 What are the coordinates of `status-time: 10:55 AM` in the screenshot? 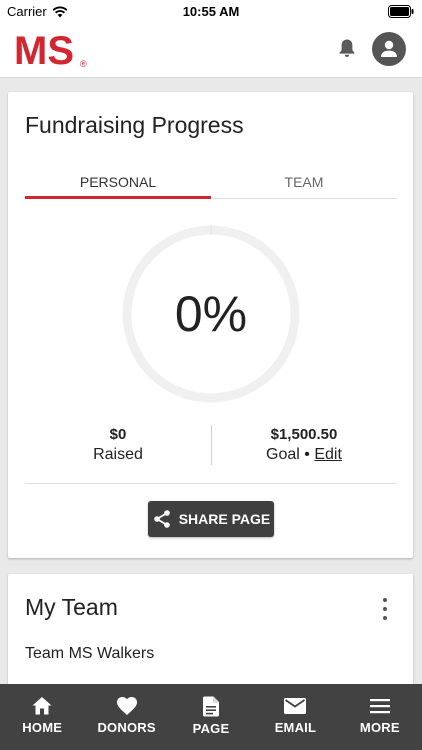 It's located at (211, 11).